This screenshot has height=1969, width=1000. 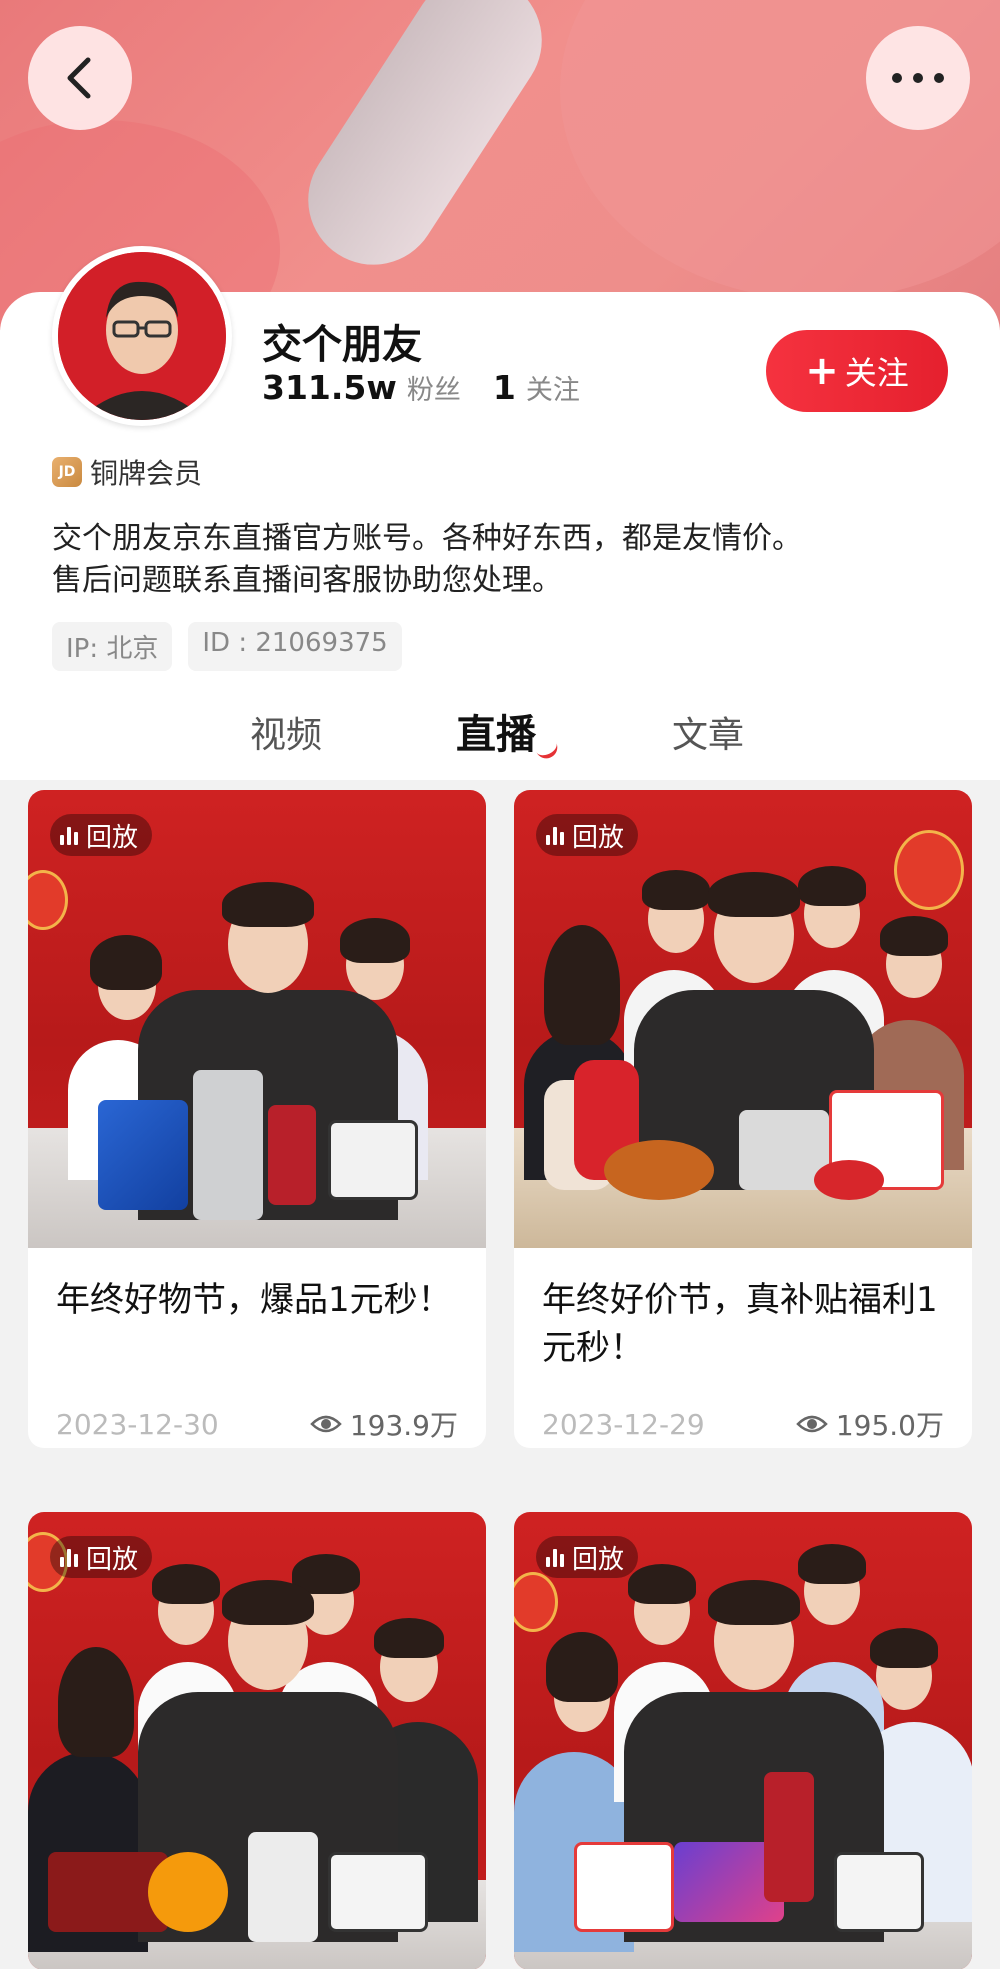 I want to click on card-date: 2023-12-30, so click(x=137, y=1424).